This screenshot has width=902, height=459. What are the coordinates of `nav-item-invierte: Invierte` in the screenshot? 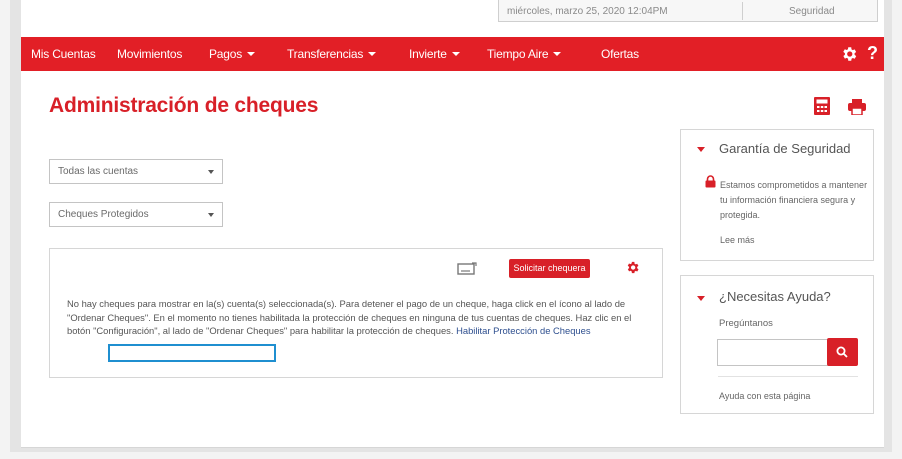 It's located at (434, 54).